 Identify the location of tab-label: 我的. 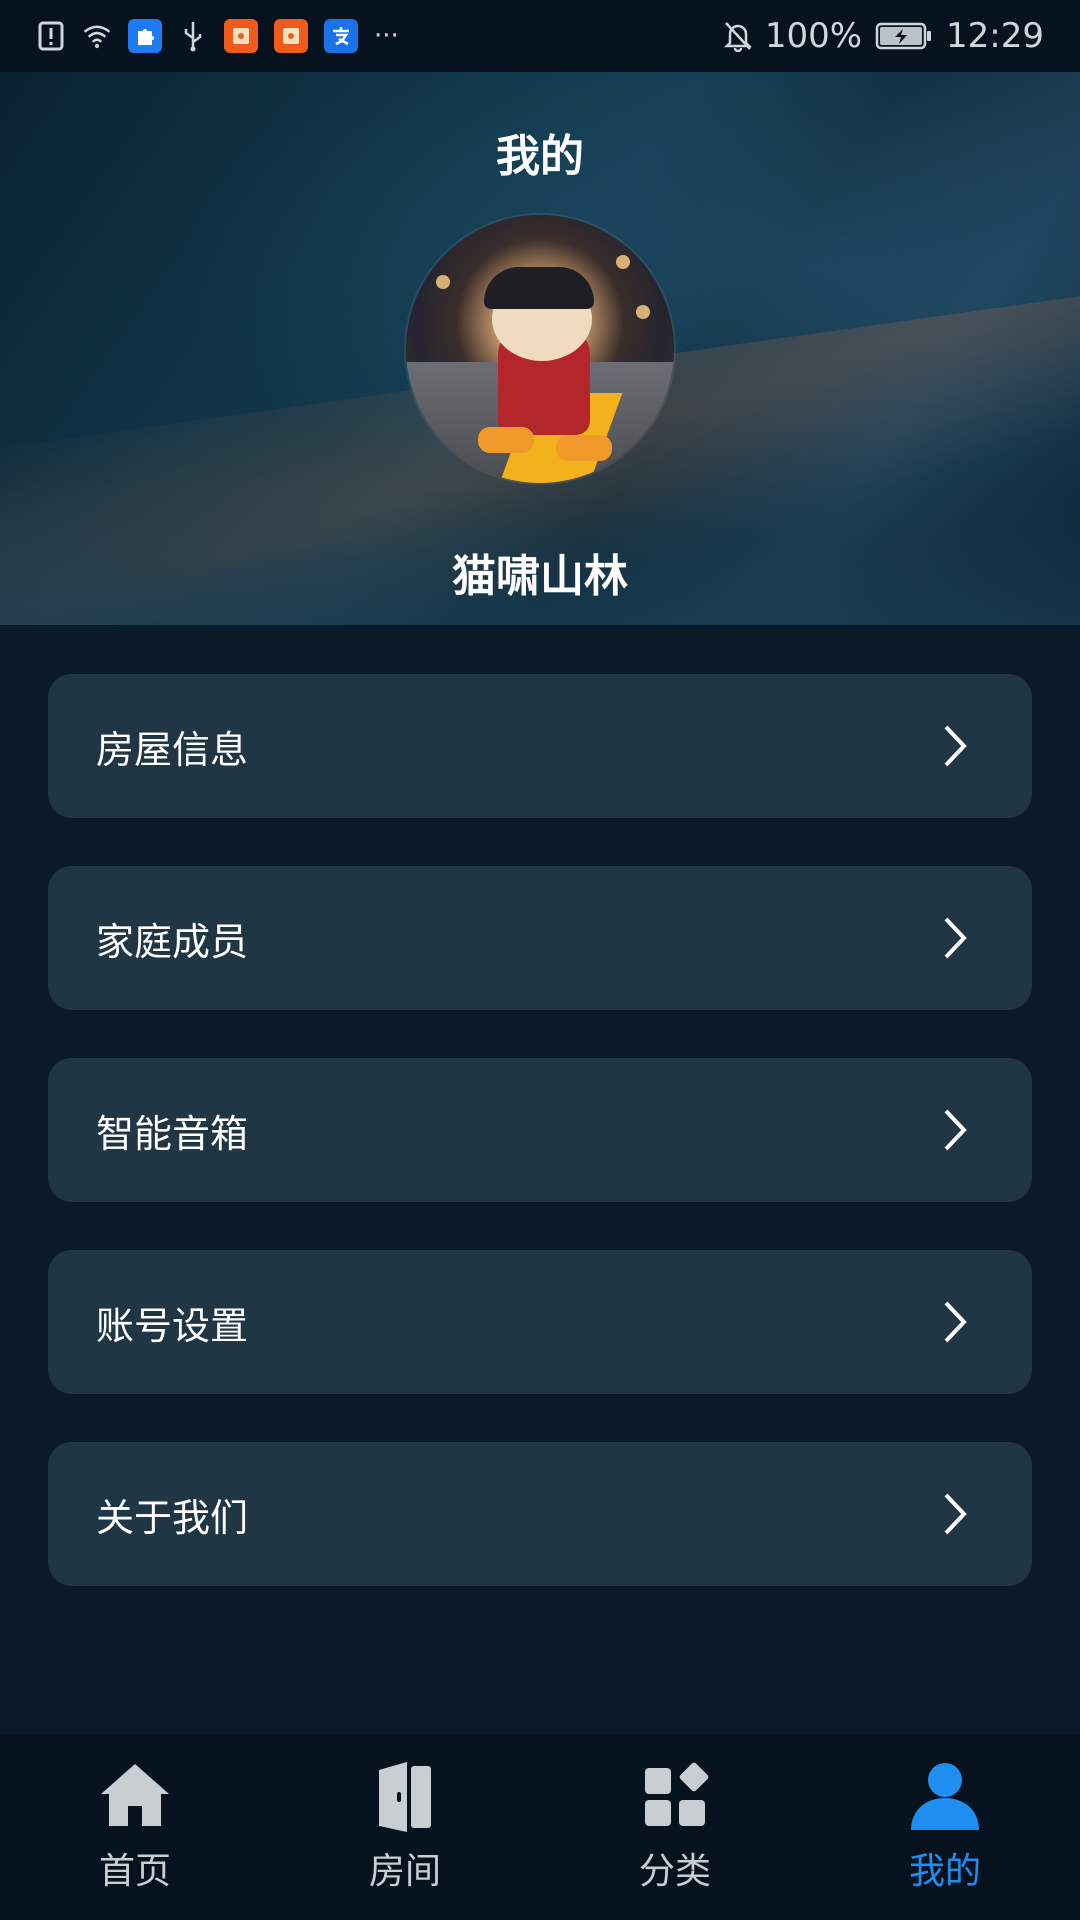
(944, 1871).